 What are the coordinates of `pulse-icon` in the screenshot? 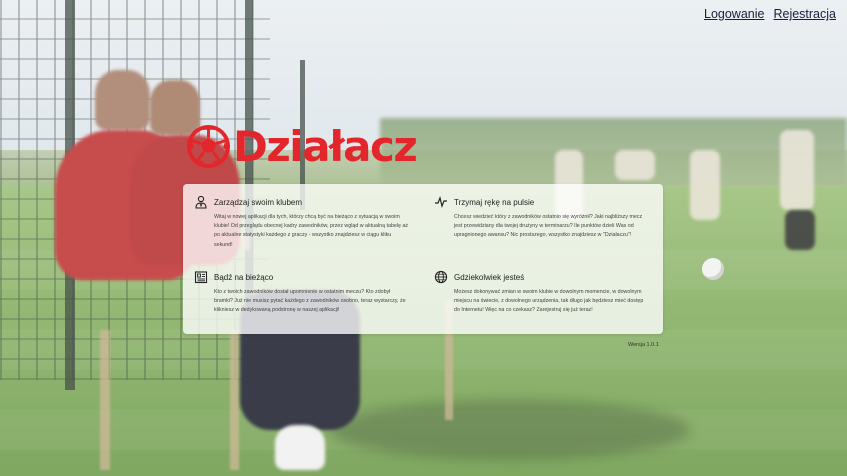 It's located at (441, 202).